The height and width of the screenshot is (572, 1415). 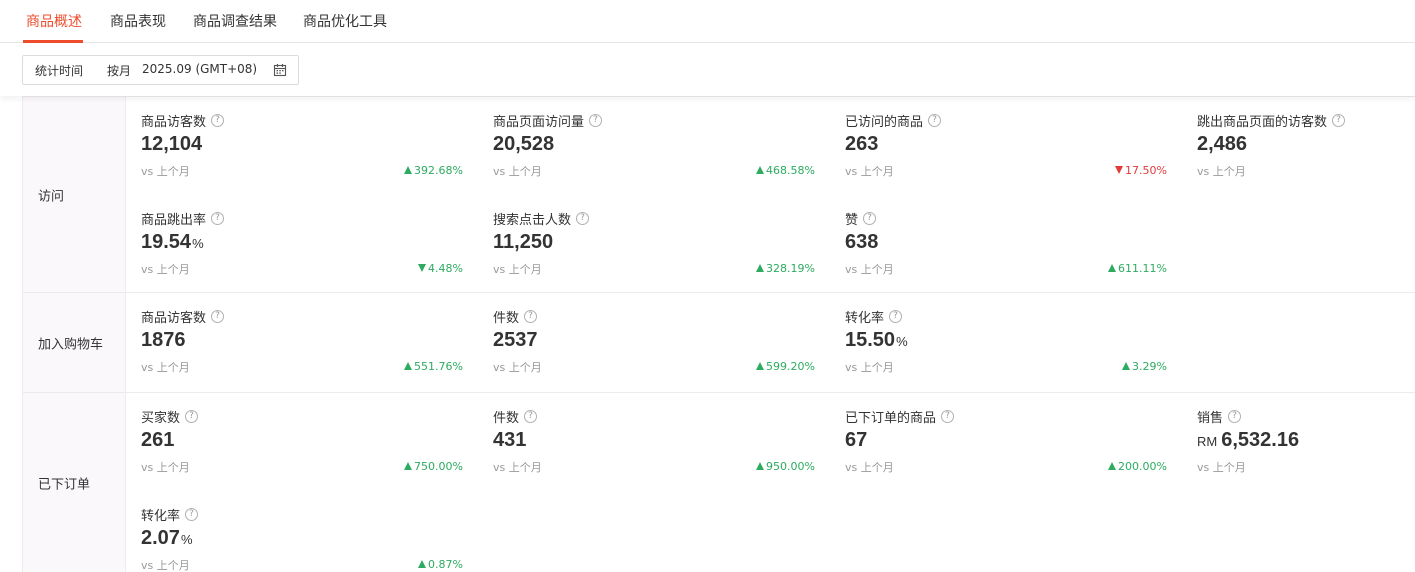 What do you see at coordinates (163, 340) in the screenshot?
I see `metric-value: 1876` at bounding box center [163, 340].